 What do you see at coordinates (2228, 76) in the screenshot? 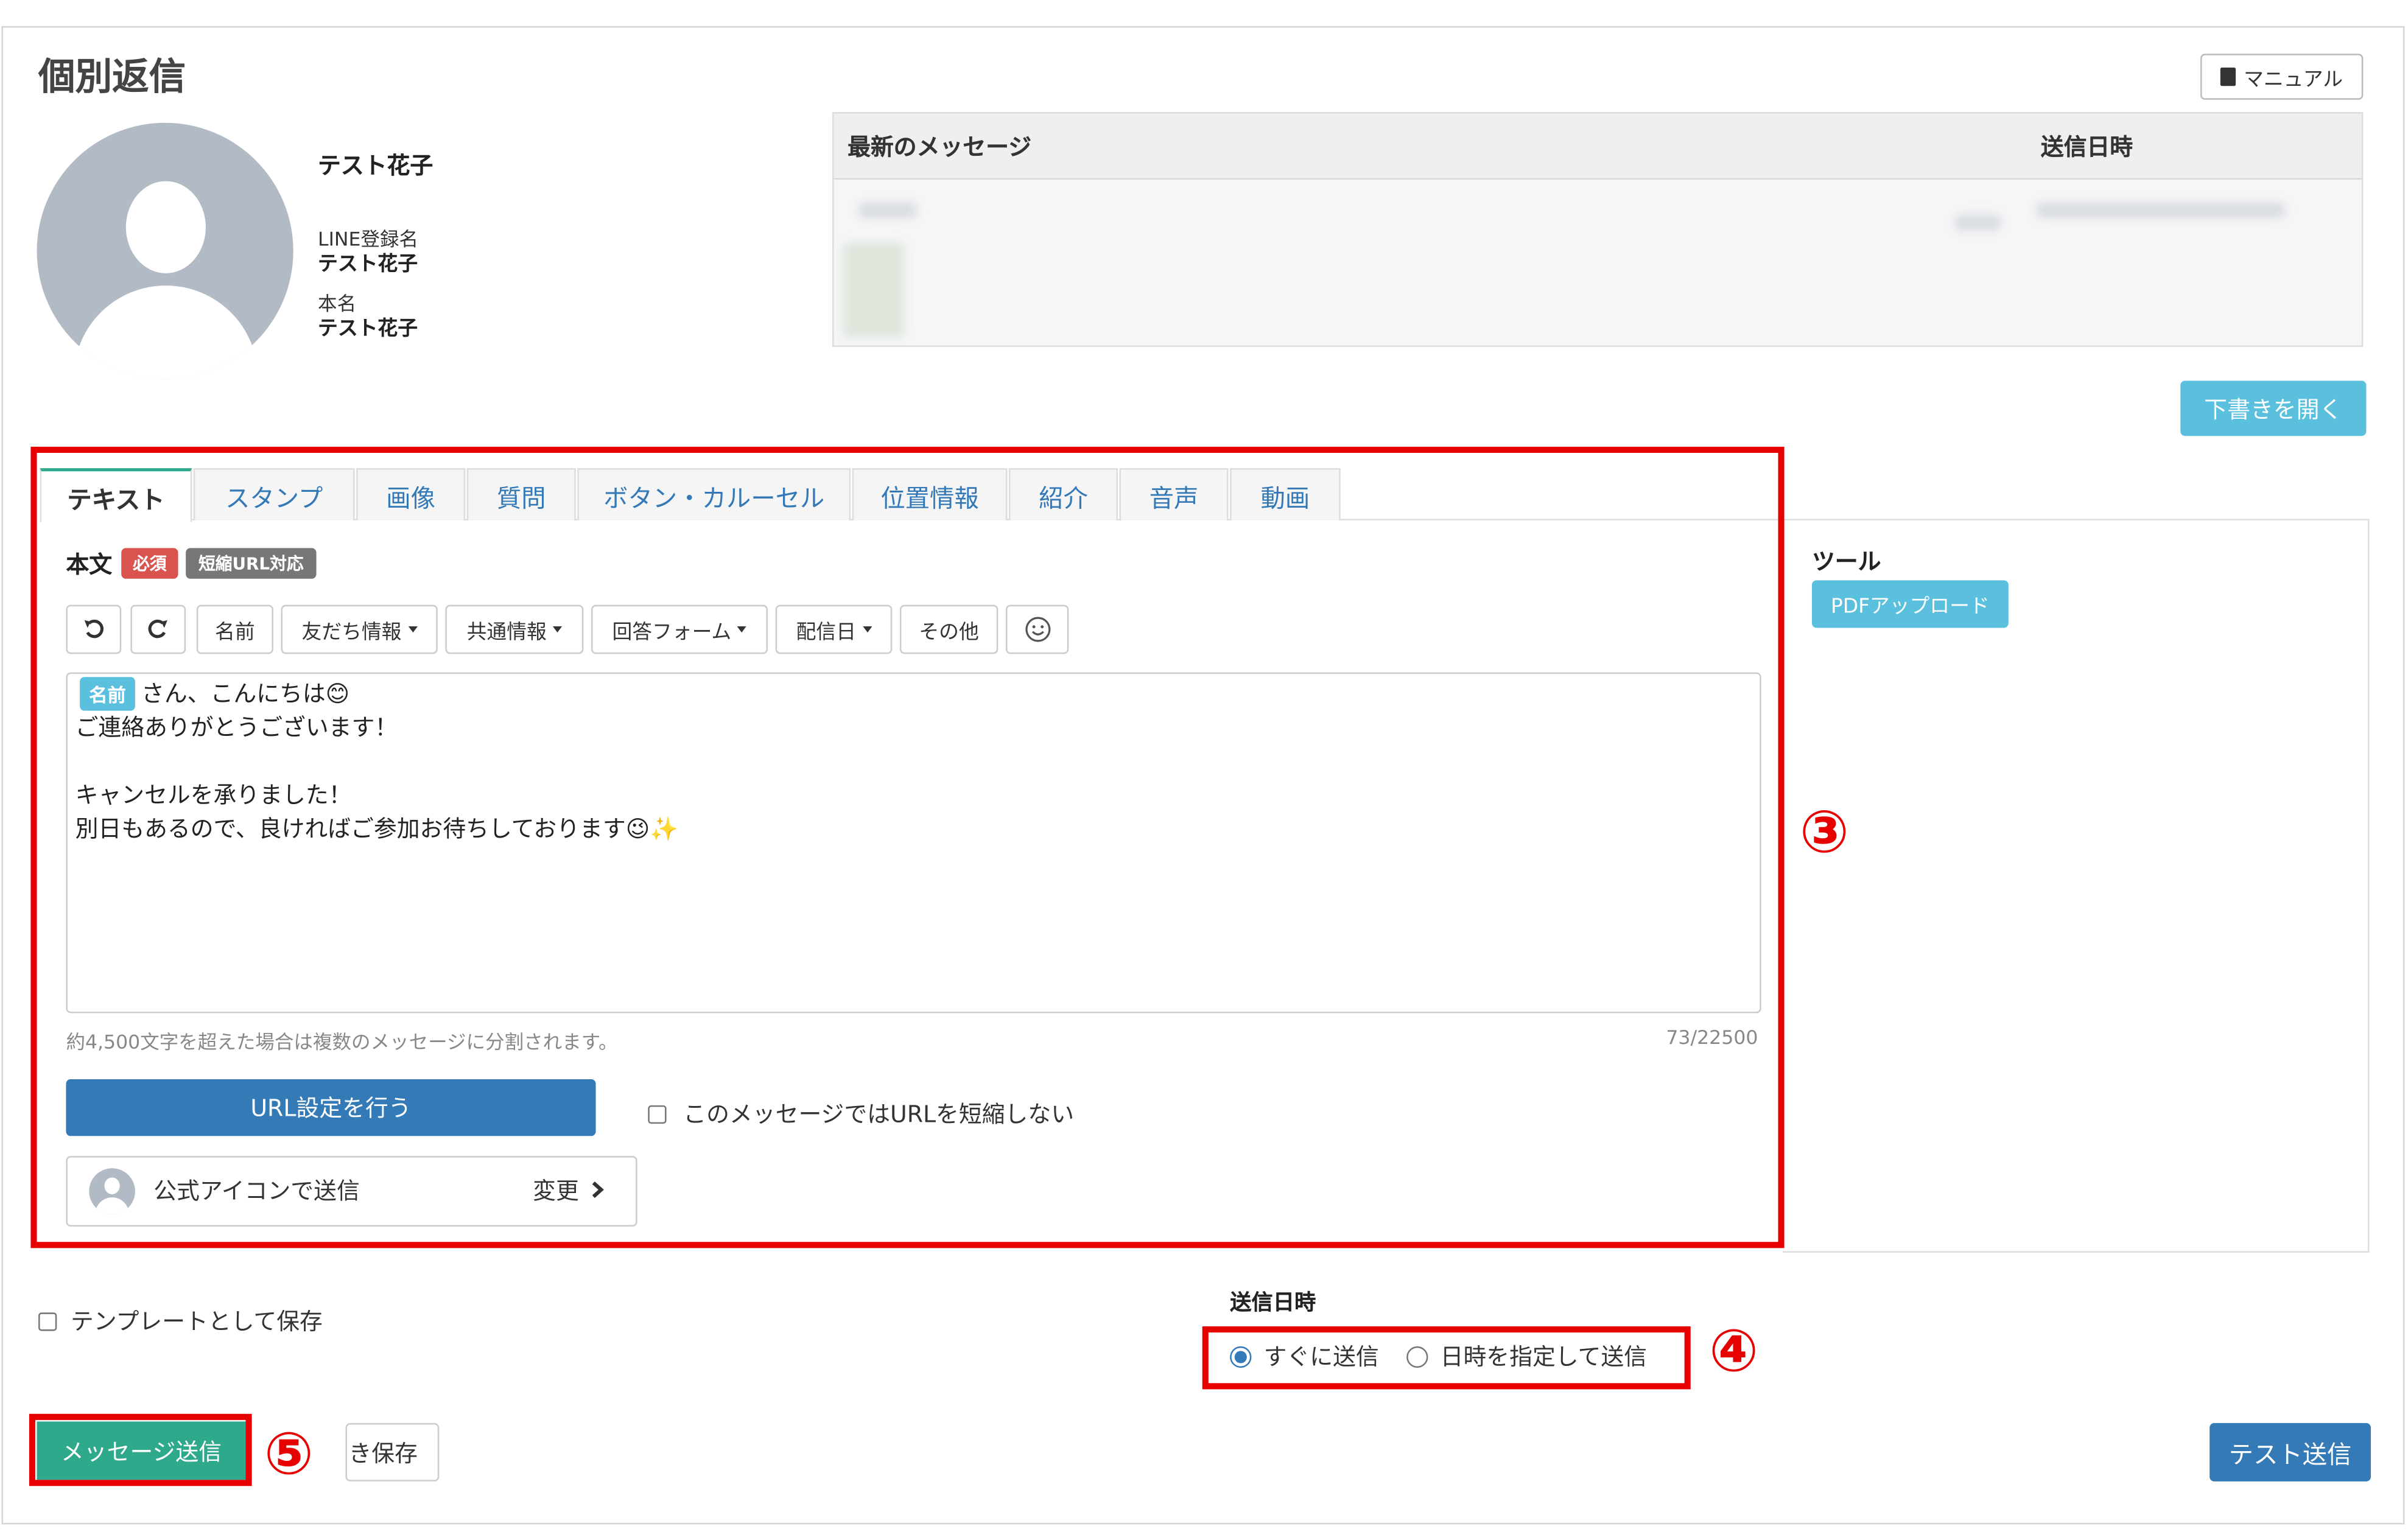
I see `book-icon` at bounding box center [2228, 76].